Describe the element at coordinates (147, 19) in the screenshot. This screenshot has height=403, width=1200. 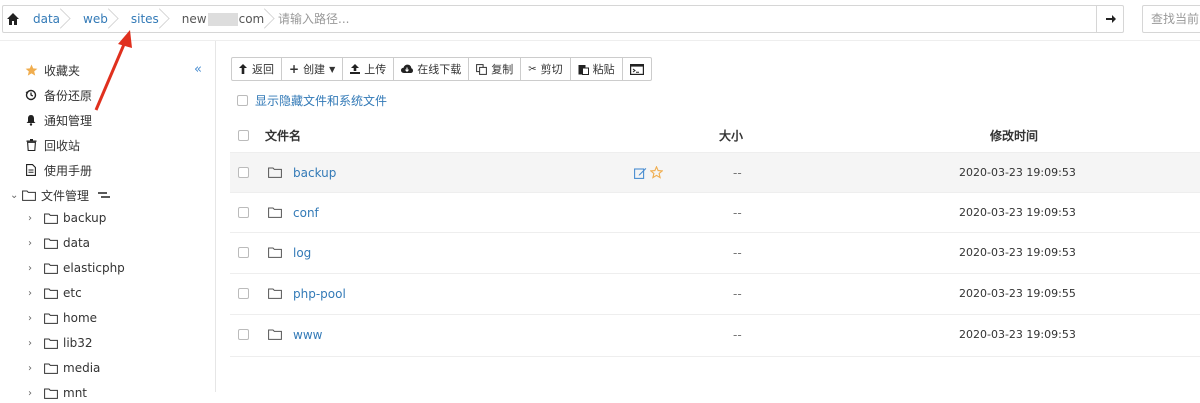
I see `breadcrumb-sites: sites` at that location.